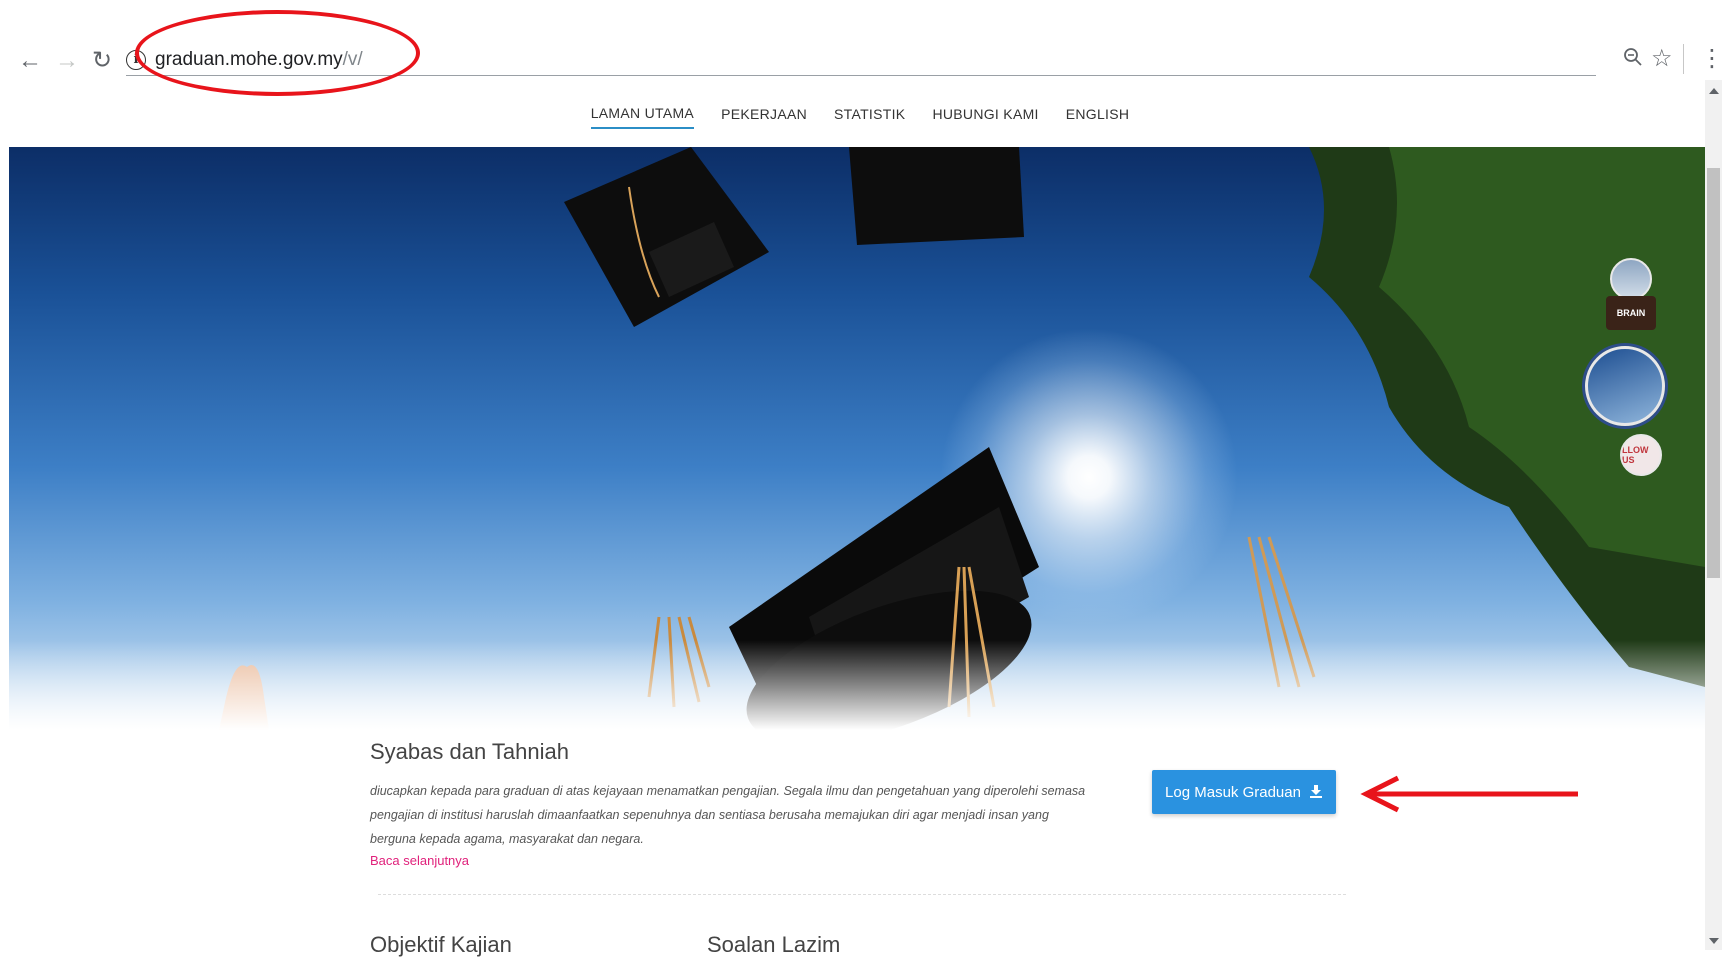  What do you see at coordinates (1711, 58) in the screenshot?
I see `more-vert-icon: ⋮` at bounding box center [1711, 58].